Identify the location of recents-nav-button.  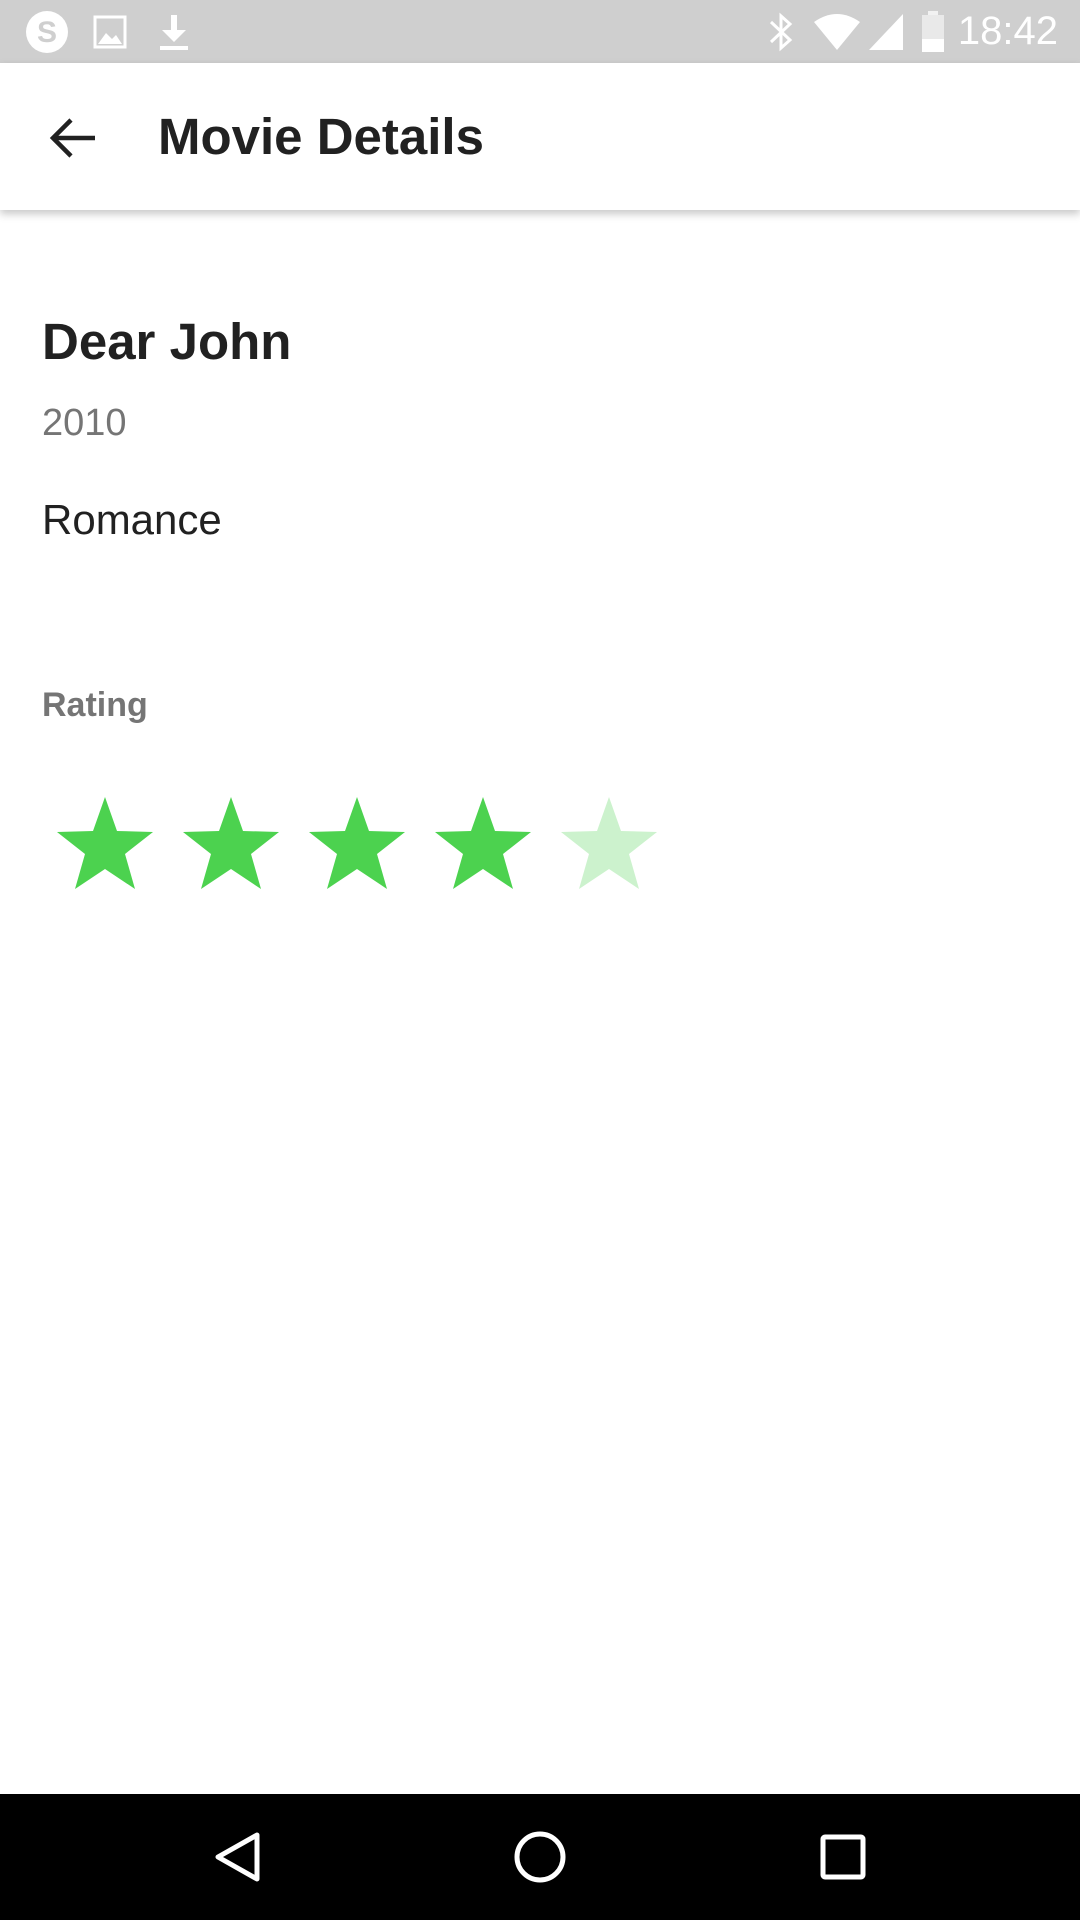
(843, 1857).